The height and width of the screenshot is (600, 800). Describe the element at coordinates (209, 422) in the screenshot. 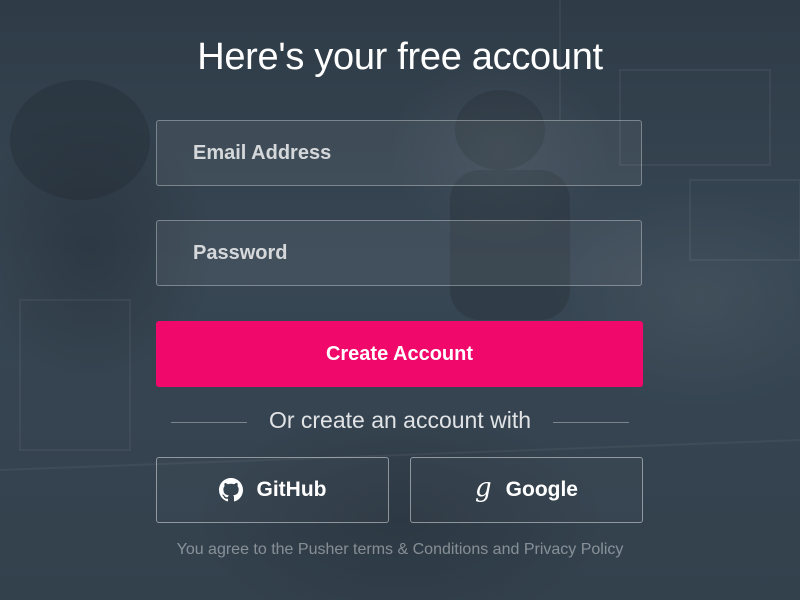

I see `divider-line-left` at that location.